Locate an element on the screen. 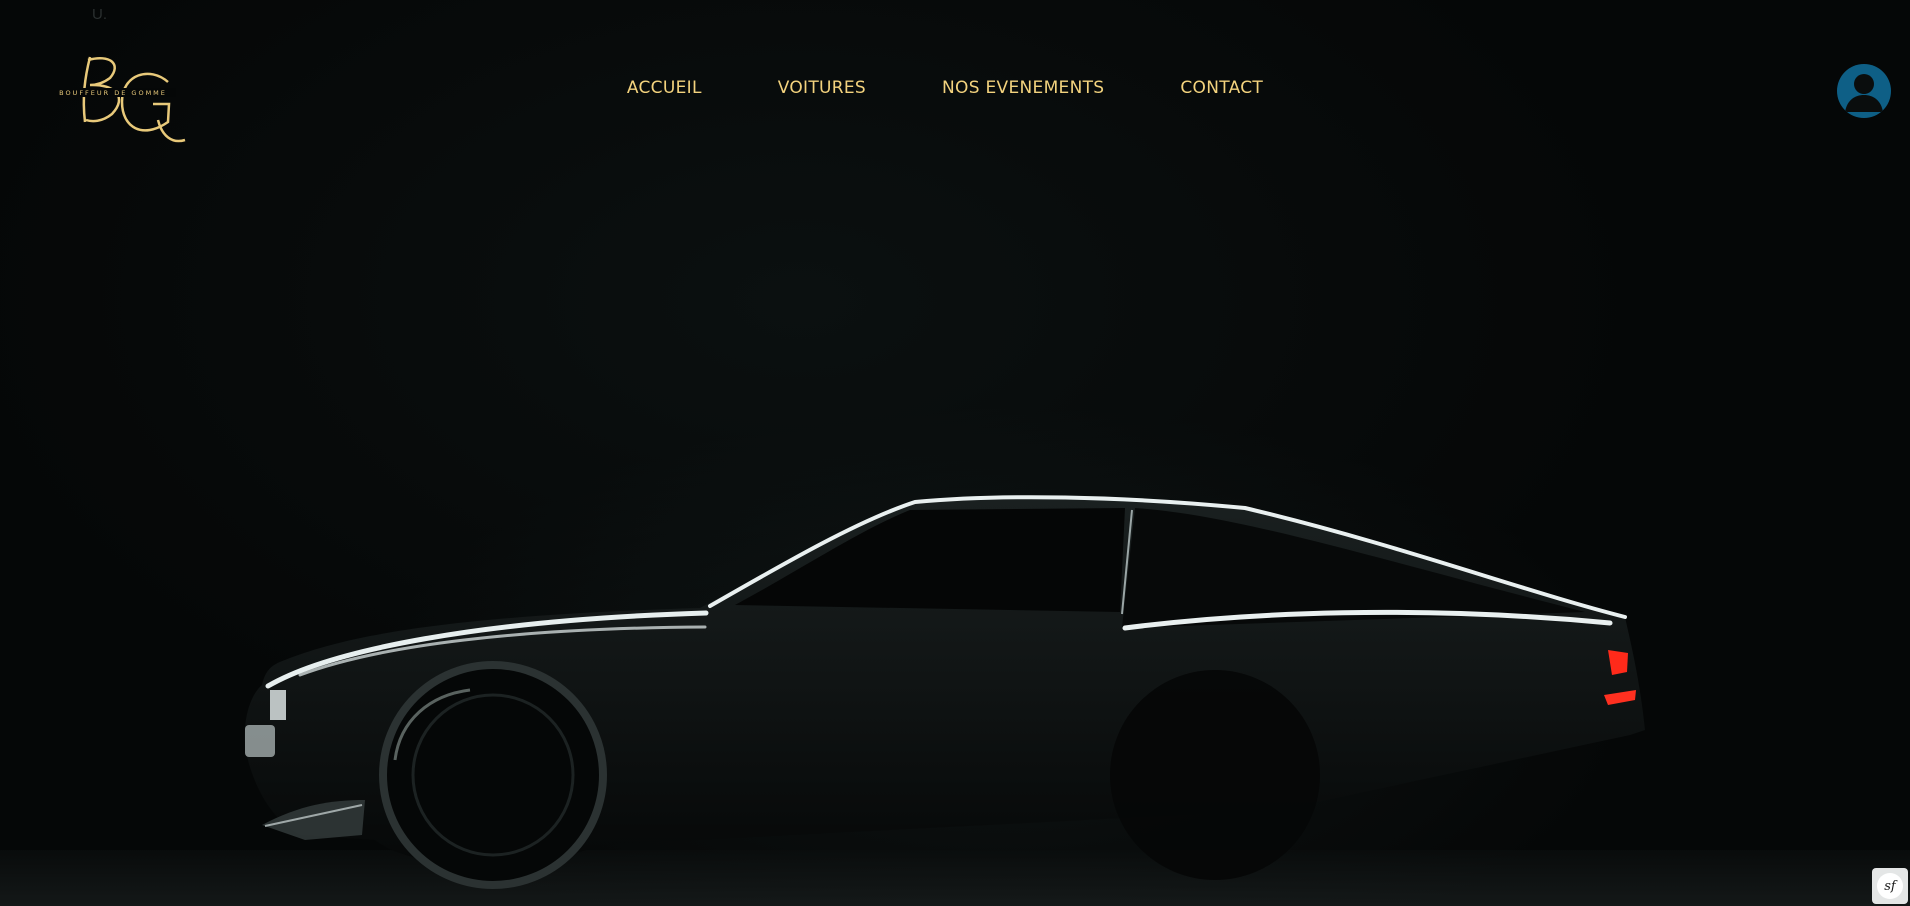 The image size is (1910, 906). user-account-button is located at coordinates (1864, 91).